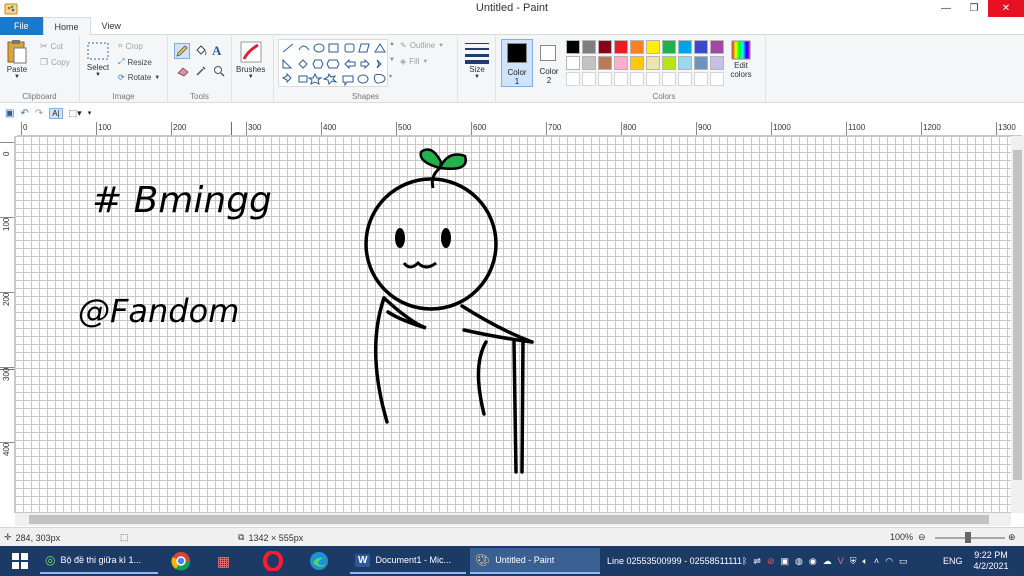 The image size is (1024, 576). I want to click on wifi-icon: ◠, so click(889, 561).